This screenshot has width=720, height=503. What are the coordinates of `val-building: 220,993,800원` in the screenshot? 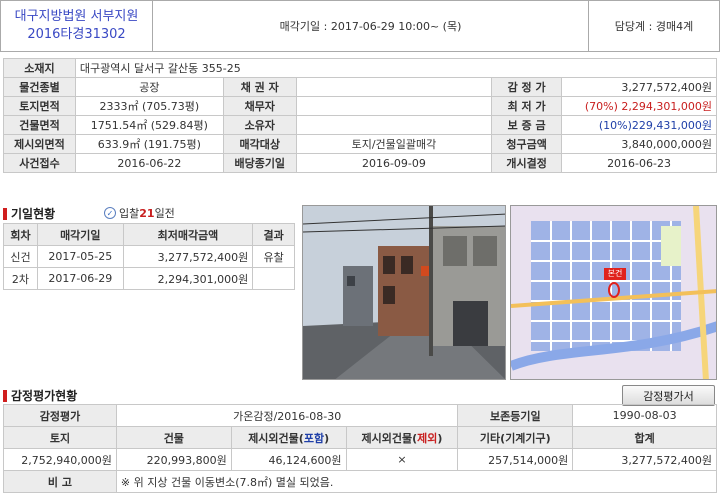 It's located at (173, 459).